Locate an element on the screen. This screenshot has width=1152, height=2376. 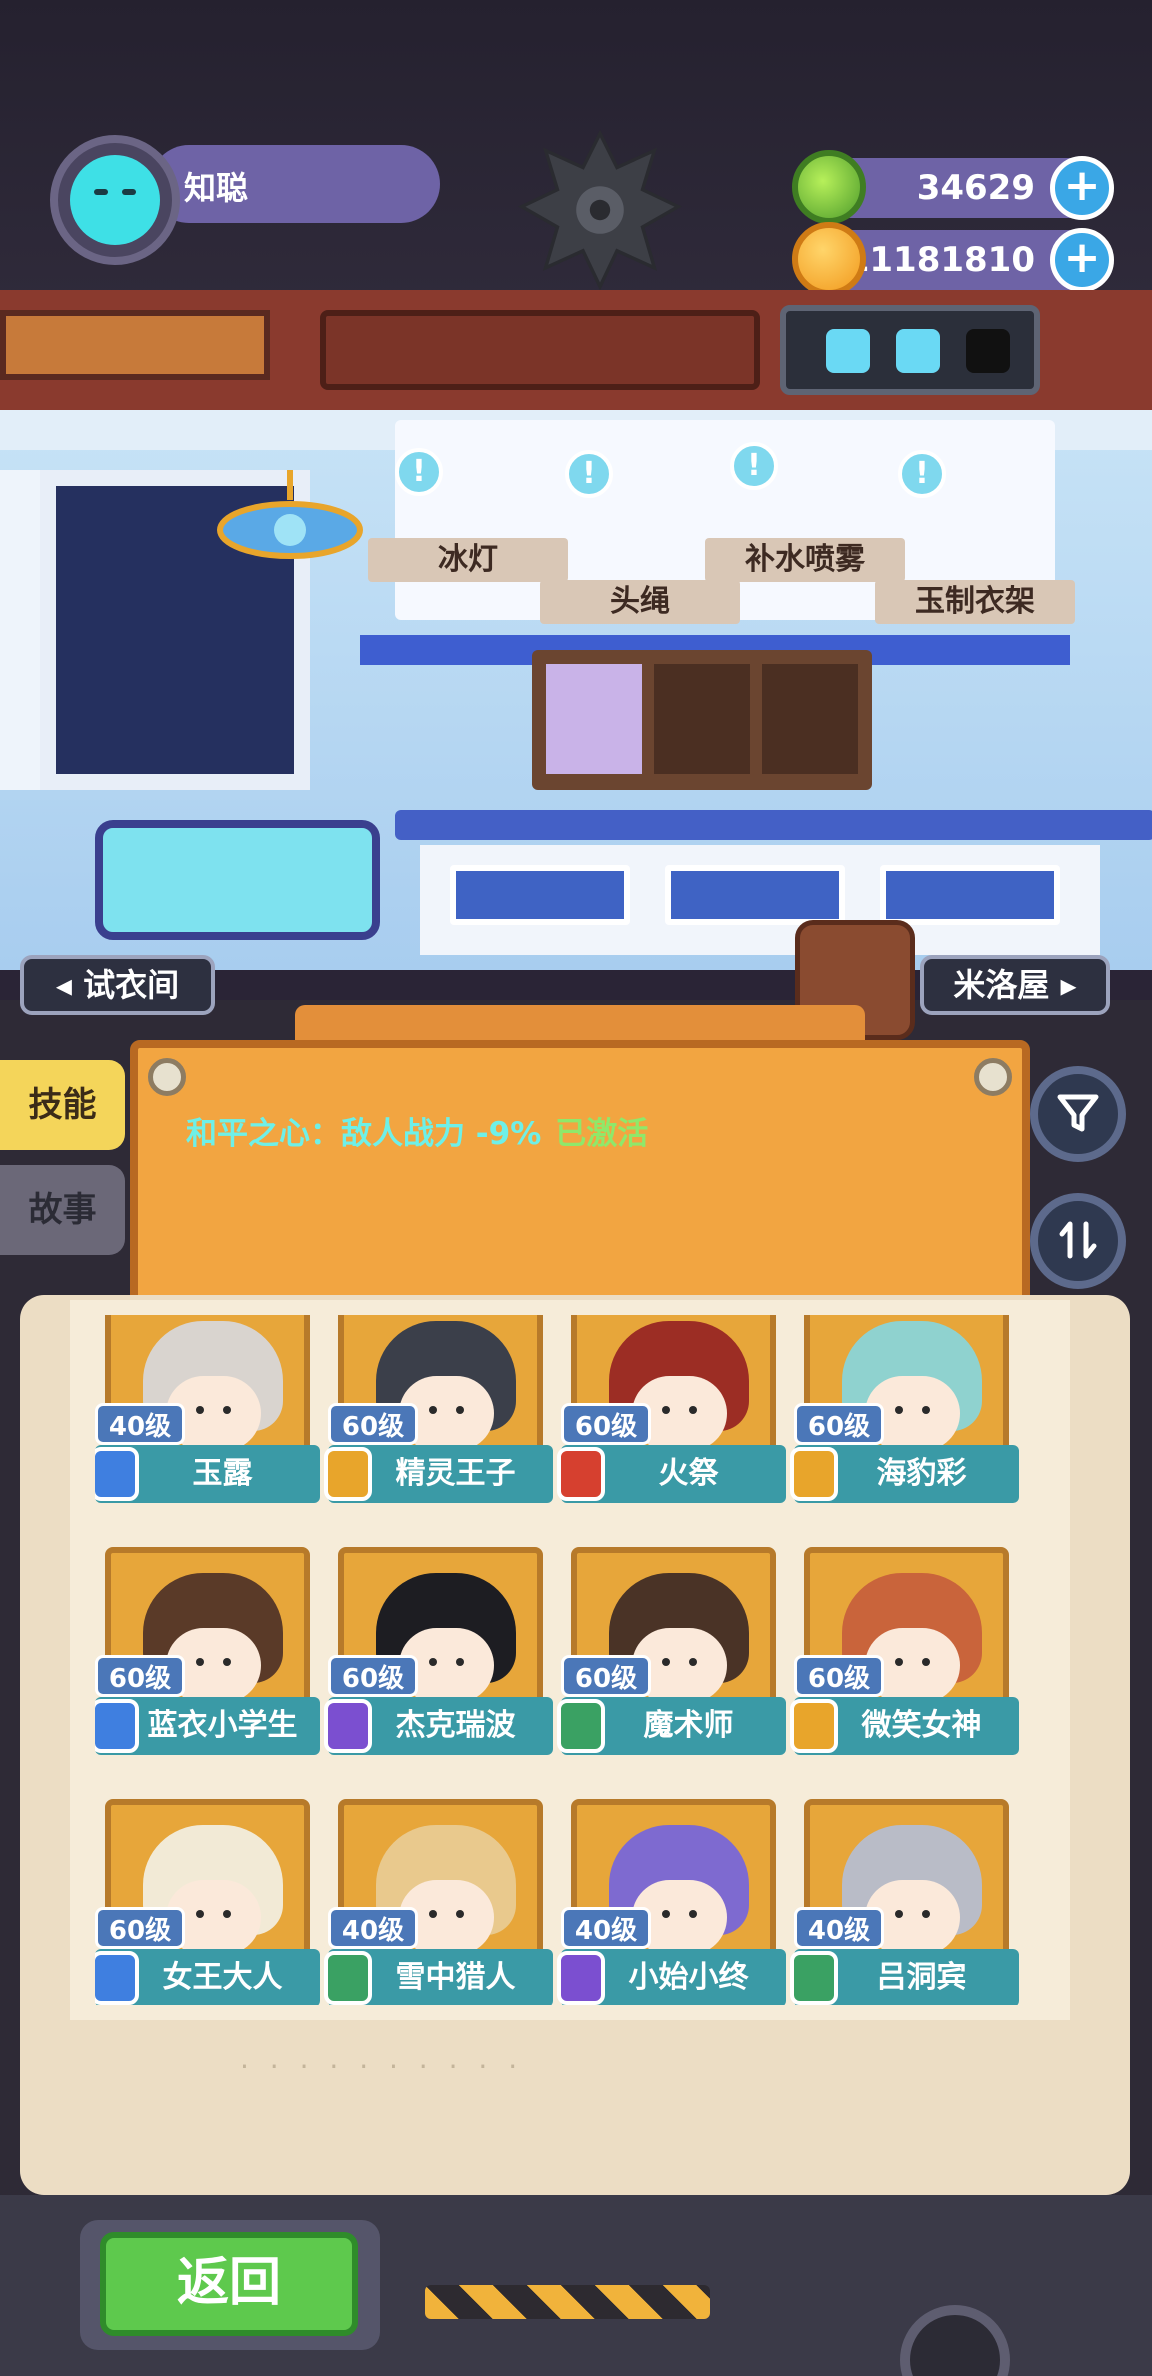
tab-story: 故事 is located at coordinates (62, 1210).